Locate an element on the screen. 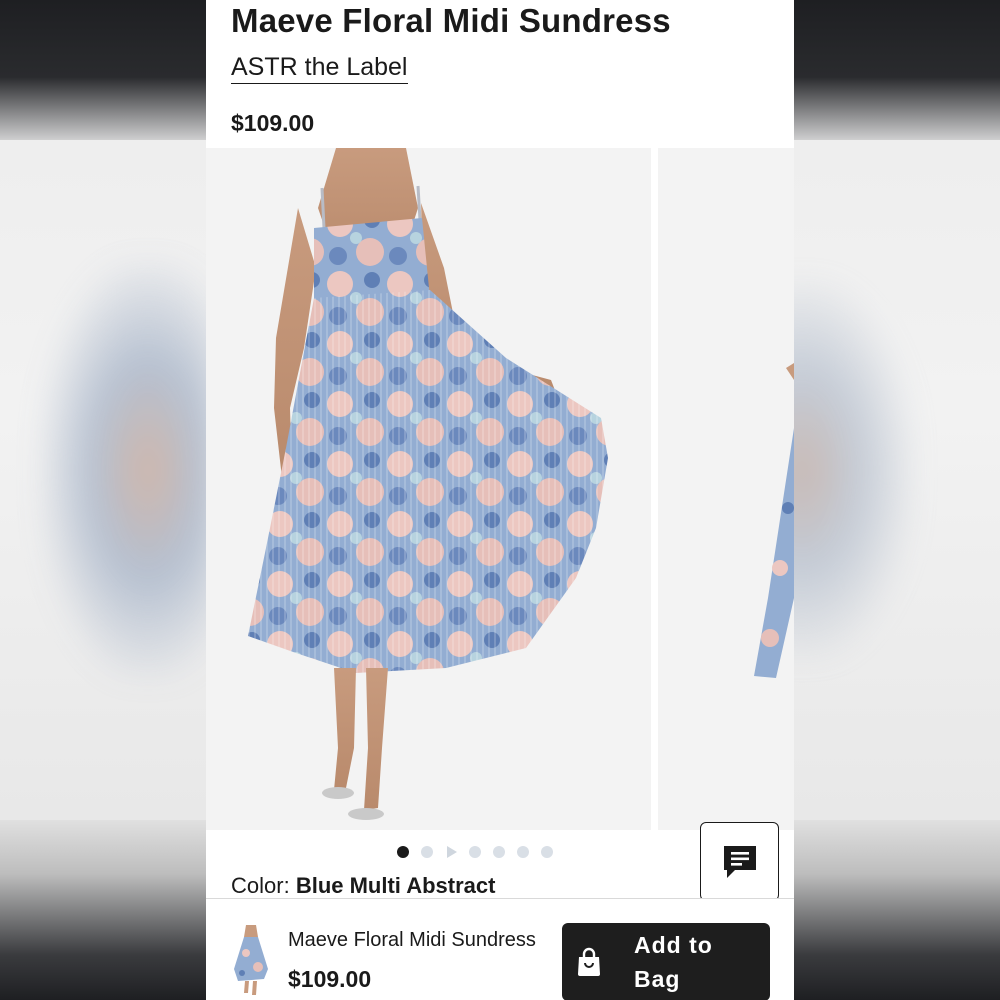 The width and height of the screenshot is (1000, 1000). chat-button is located at coordinates (739, 861).